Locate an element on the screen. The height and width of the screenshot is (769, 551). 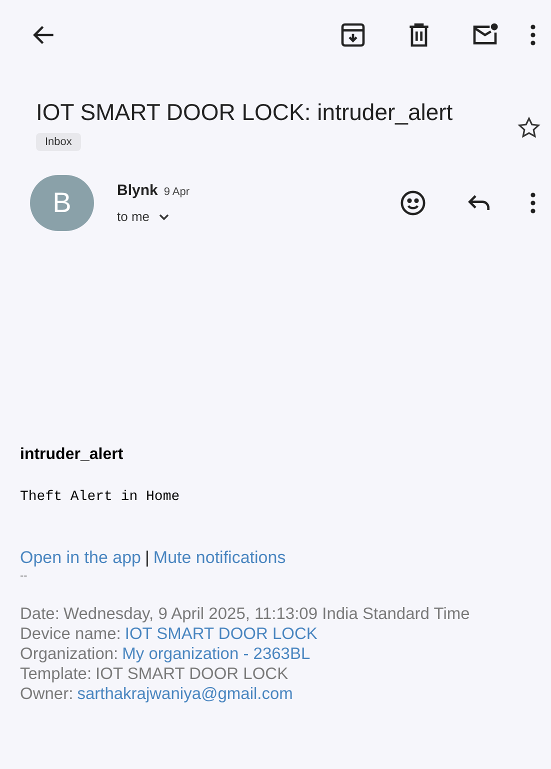
mute-notifications-link: Mute notifications is located at coordinates (219, 558).